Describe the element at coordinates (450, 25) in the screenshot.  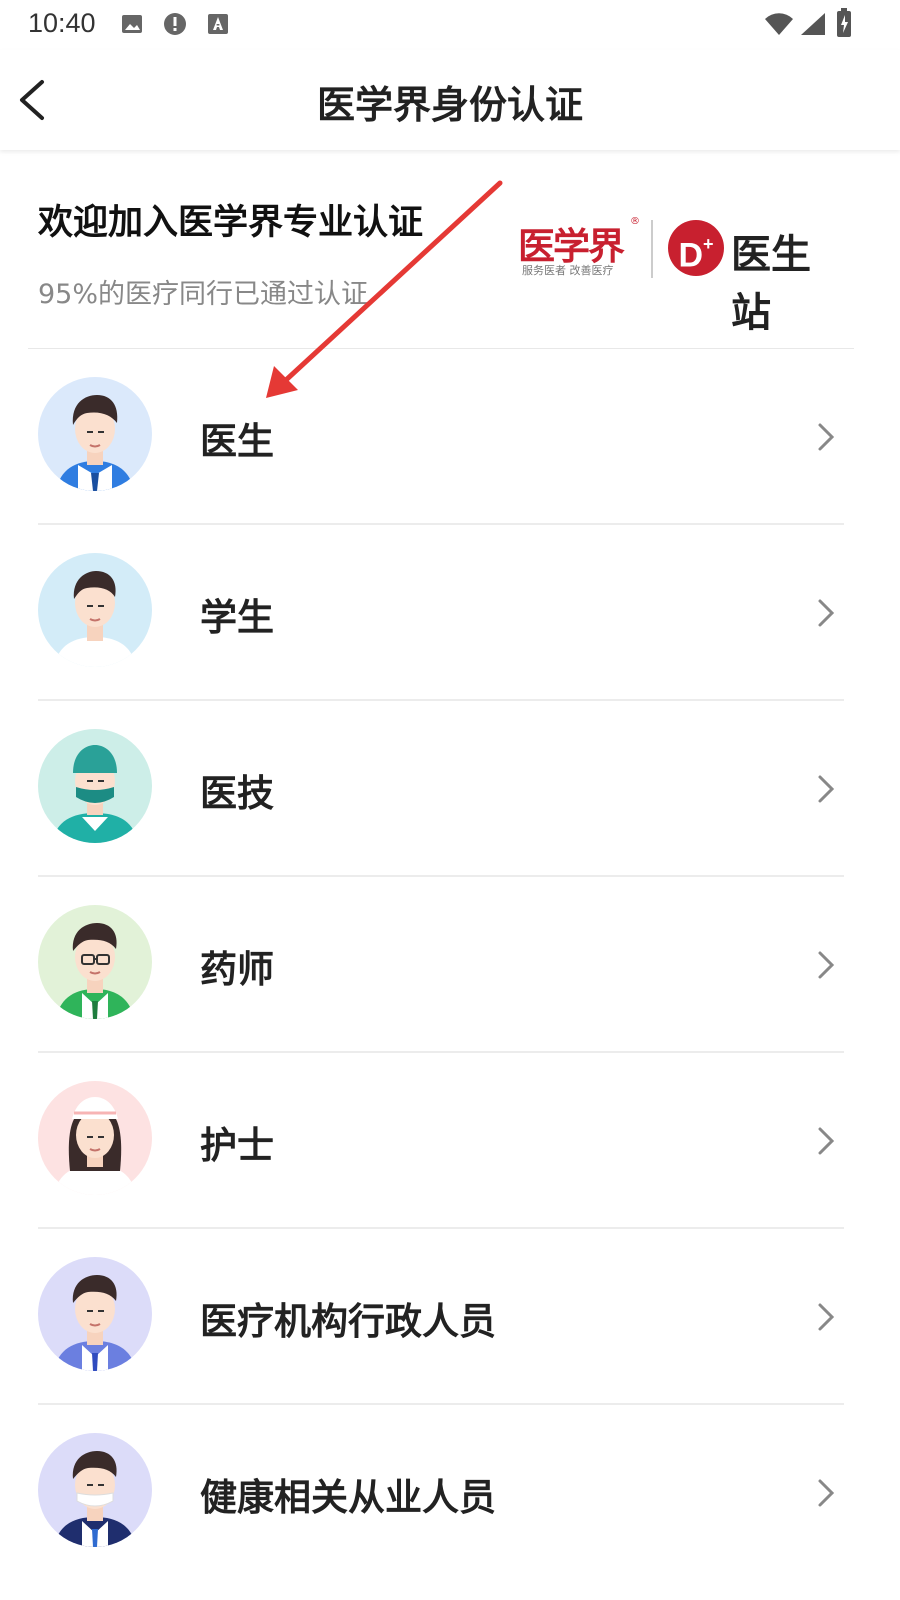
I see `status-bar: 10:40` at that location.